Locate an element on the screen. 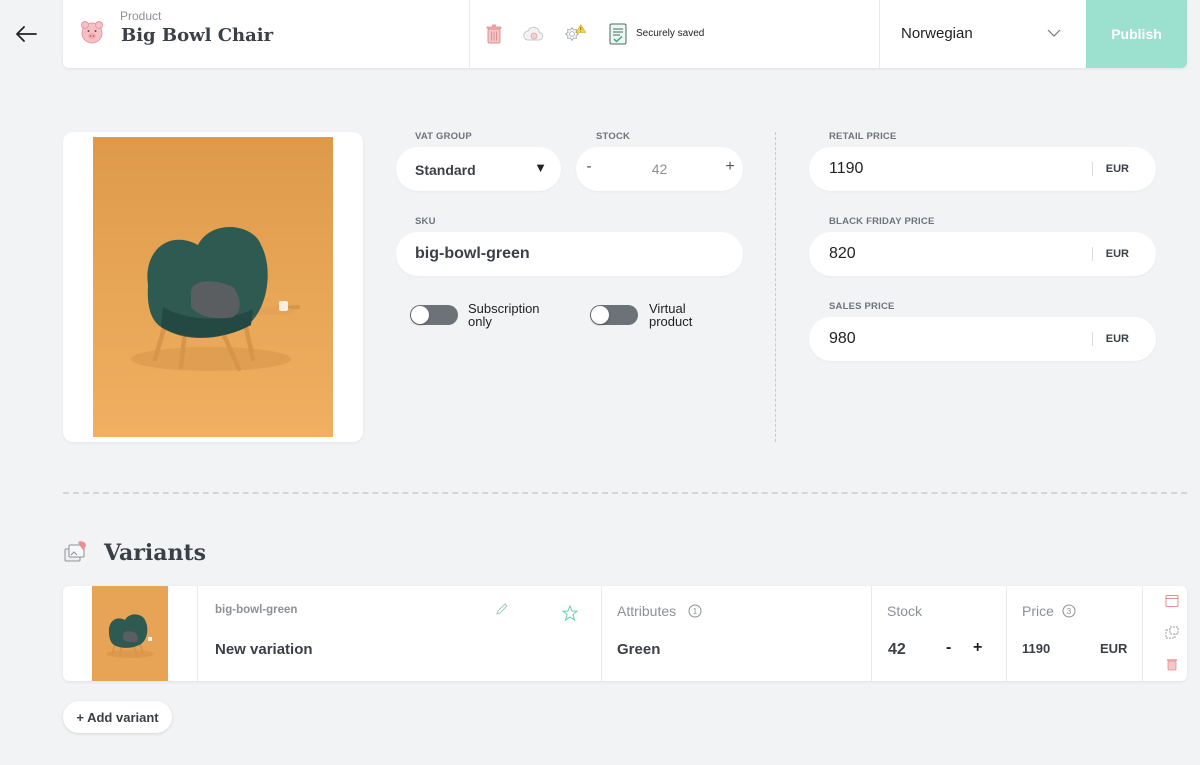 This screenshot has height=765, width=1200. variant-image-cell is located at coordinates (130, 633).